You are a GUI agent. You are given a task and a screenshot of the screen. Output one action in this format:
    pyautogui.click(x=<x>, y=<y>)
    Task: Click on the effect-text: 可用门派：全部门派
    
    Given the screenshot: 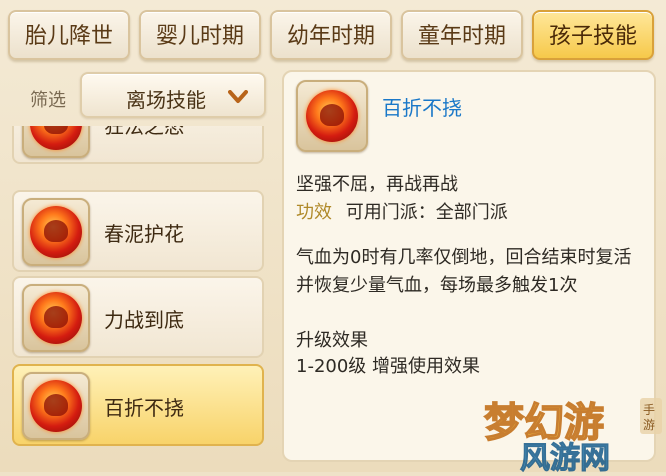 What is the action you would take?
    pyautogui.click(x=426, y=212)
    